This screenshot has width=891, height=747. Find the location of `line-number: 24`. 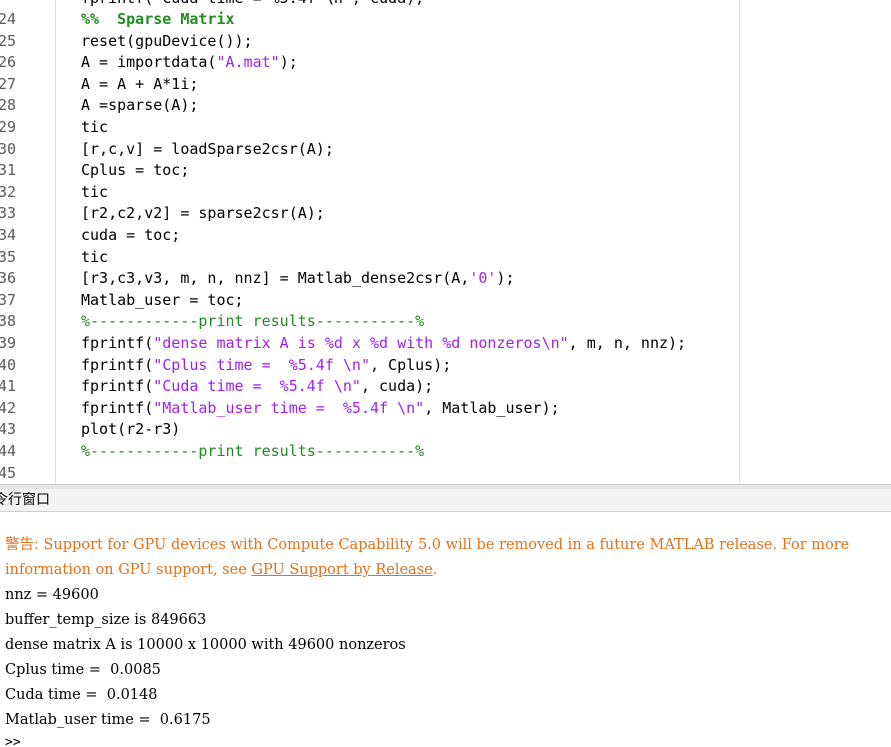

line-number: 24 is located at coordinates (8, 19).